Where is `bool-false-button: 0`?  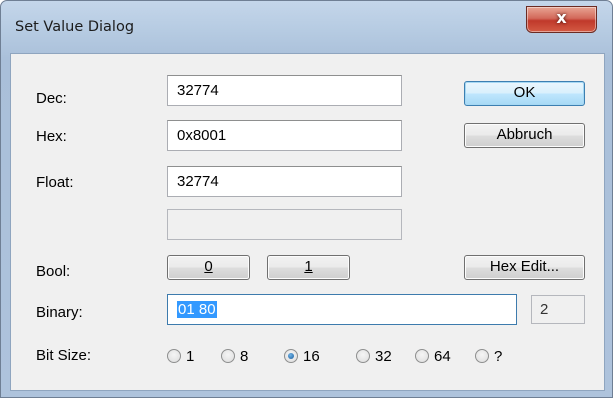 bool-false-button: 0 is located at coordinates (208, 267).